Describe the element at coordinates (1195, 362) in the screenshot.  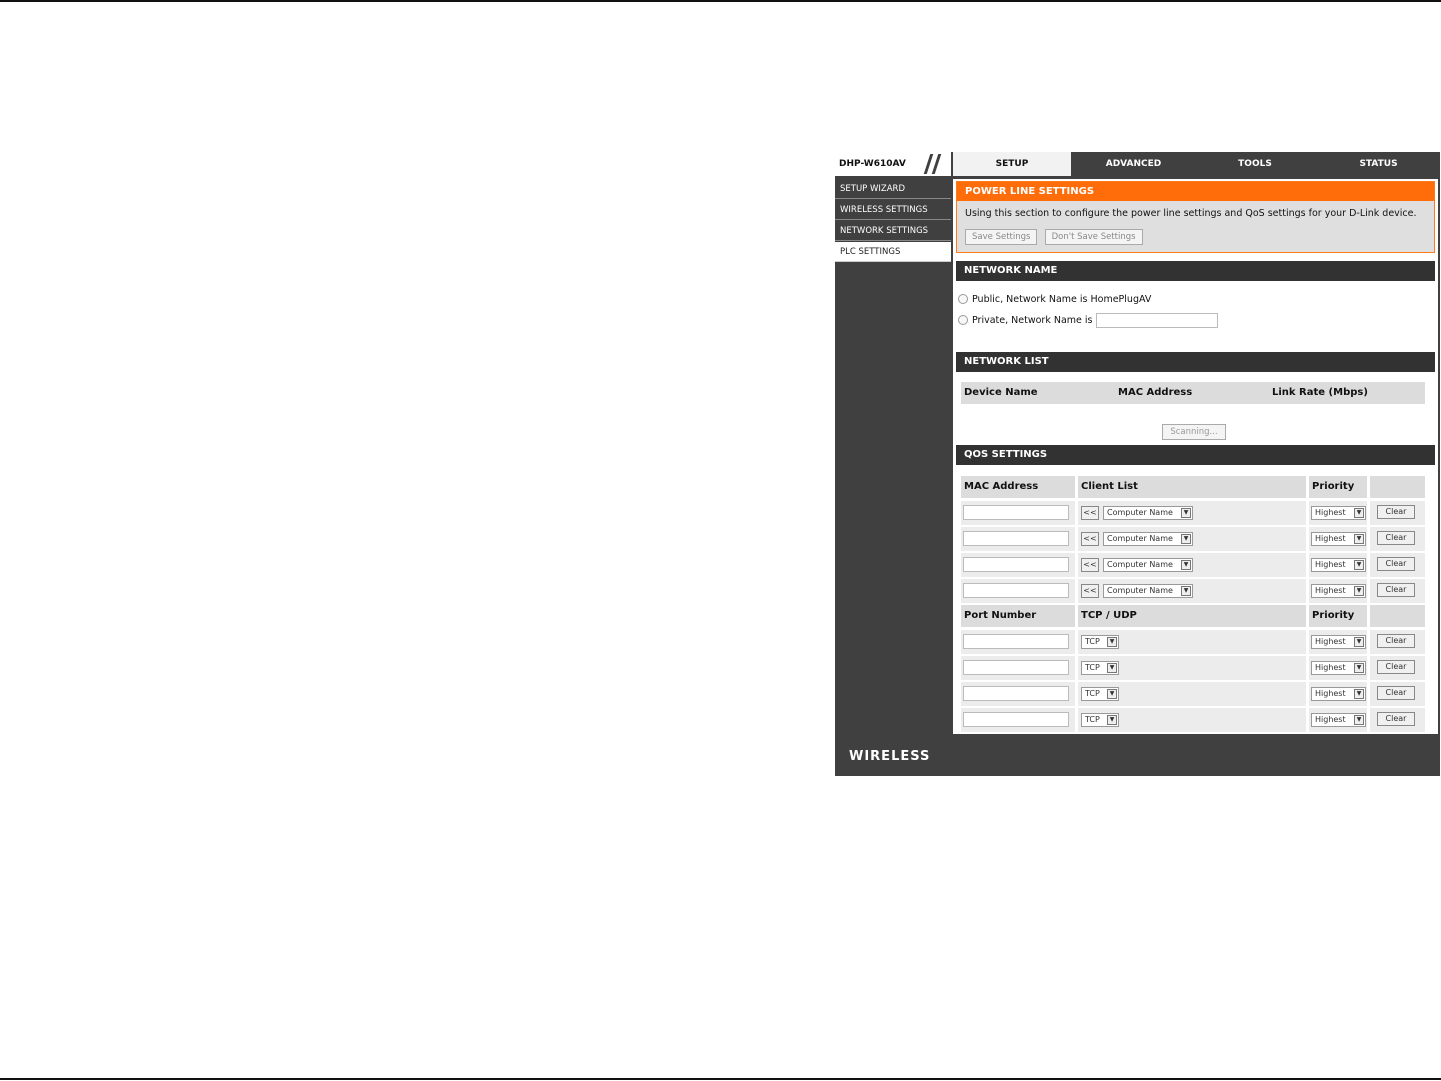
I see `network-list-heading: NETWORK LIST` at that location.